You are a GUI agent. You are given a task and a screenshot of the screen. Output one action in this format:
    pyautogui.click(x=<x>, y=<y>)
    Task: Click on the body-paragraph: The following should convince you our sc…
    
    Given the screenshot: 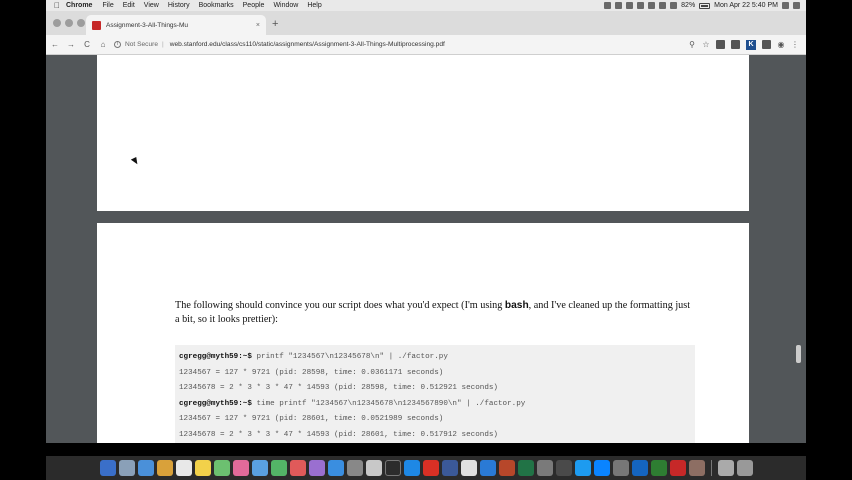 What is the action you would take?
    pyautogui.click(x=435, y=313)
    